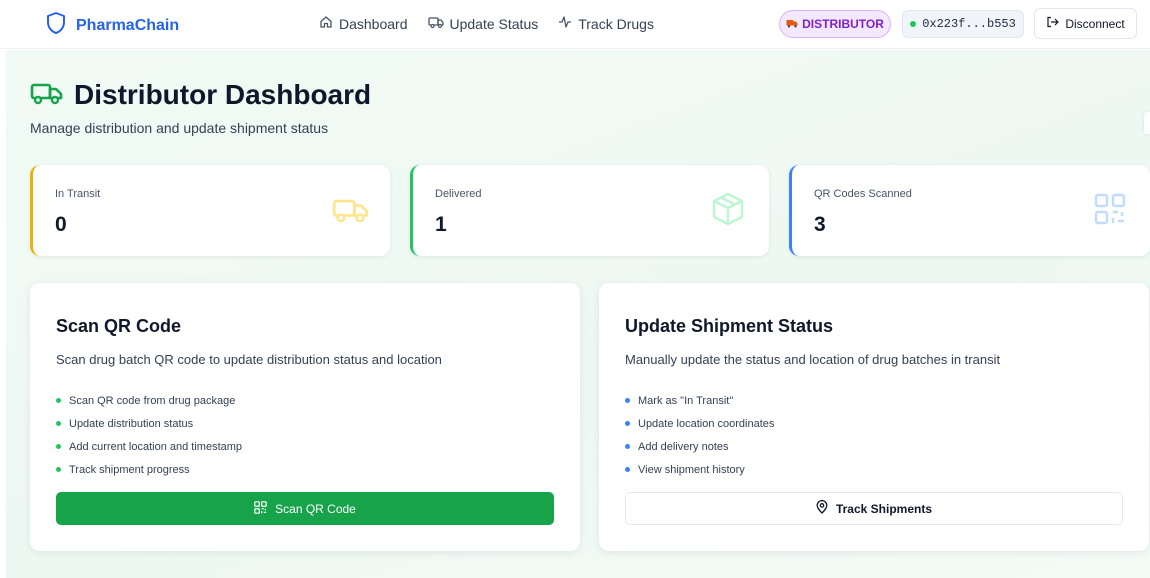 This screenshot has height=578, width=1150. Describe the element at coordinates (56, 25) in the screenshot. I see `shield-icon` at that location.